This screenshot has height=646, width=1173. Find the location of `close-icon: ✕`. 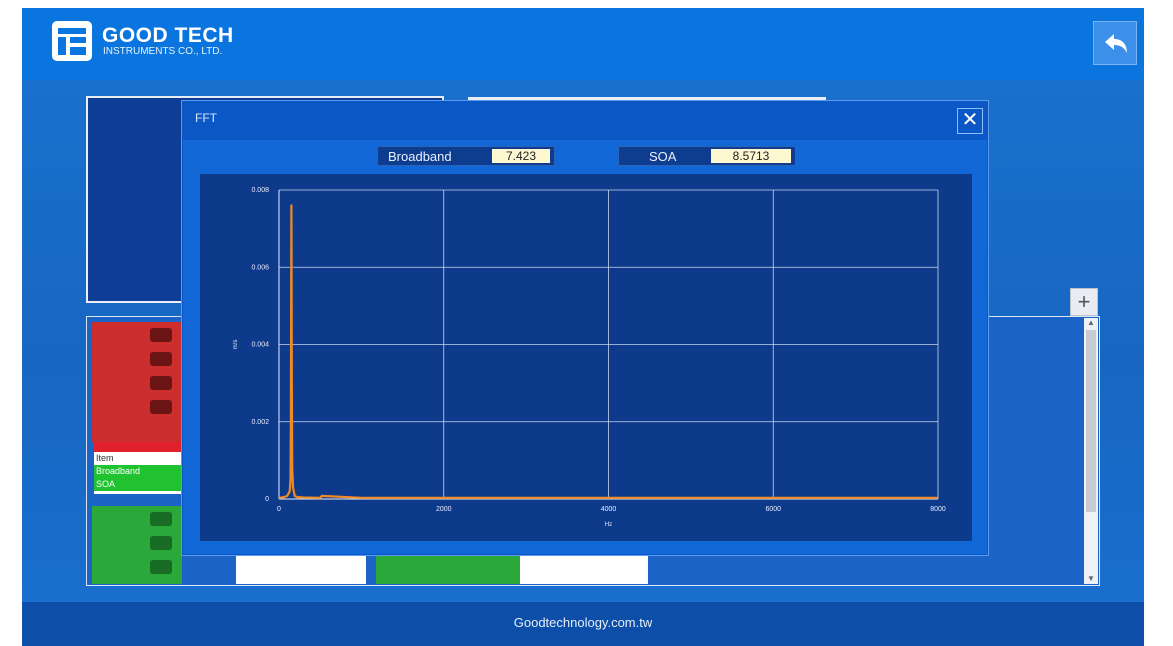

close-icon: ✕ is located at coordinates (970, 120).